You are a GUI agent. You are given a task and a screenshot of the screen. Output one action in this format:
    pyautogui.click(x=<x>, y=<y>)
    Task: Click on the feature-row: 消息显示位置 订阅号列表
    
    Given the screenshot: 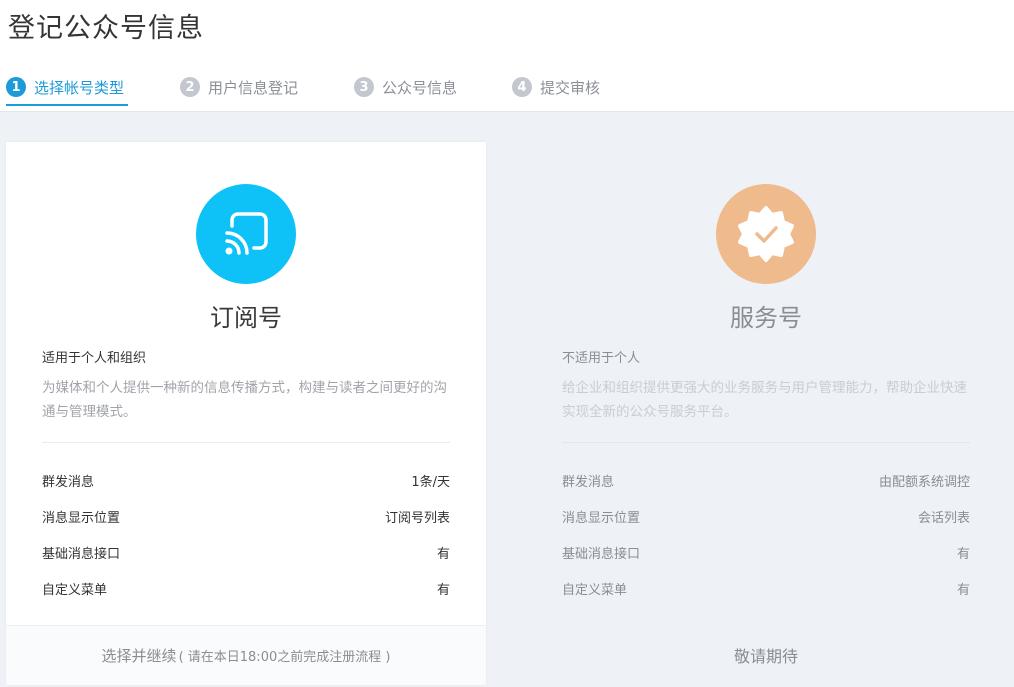 What is the action you would take?
    pyautogui.click(x=246, y=516)
    